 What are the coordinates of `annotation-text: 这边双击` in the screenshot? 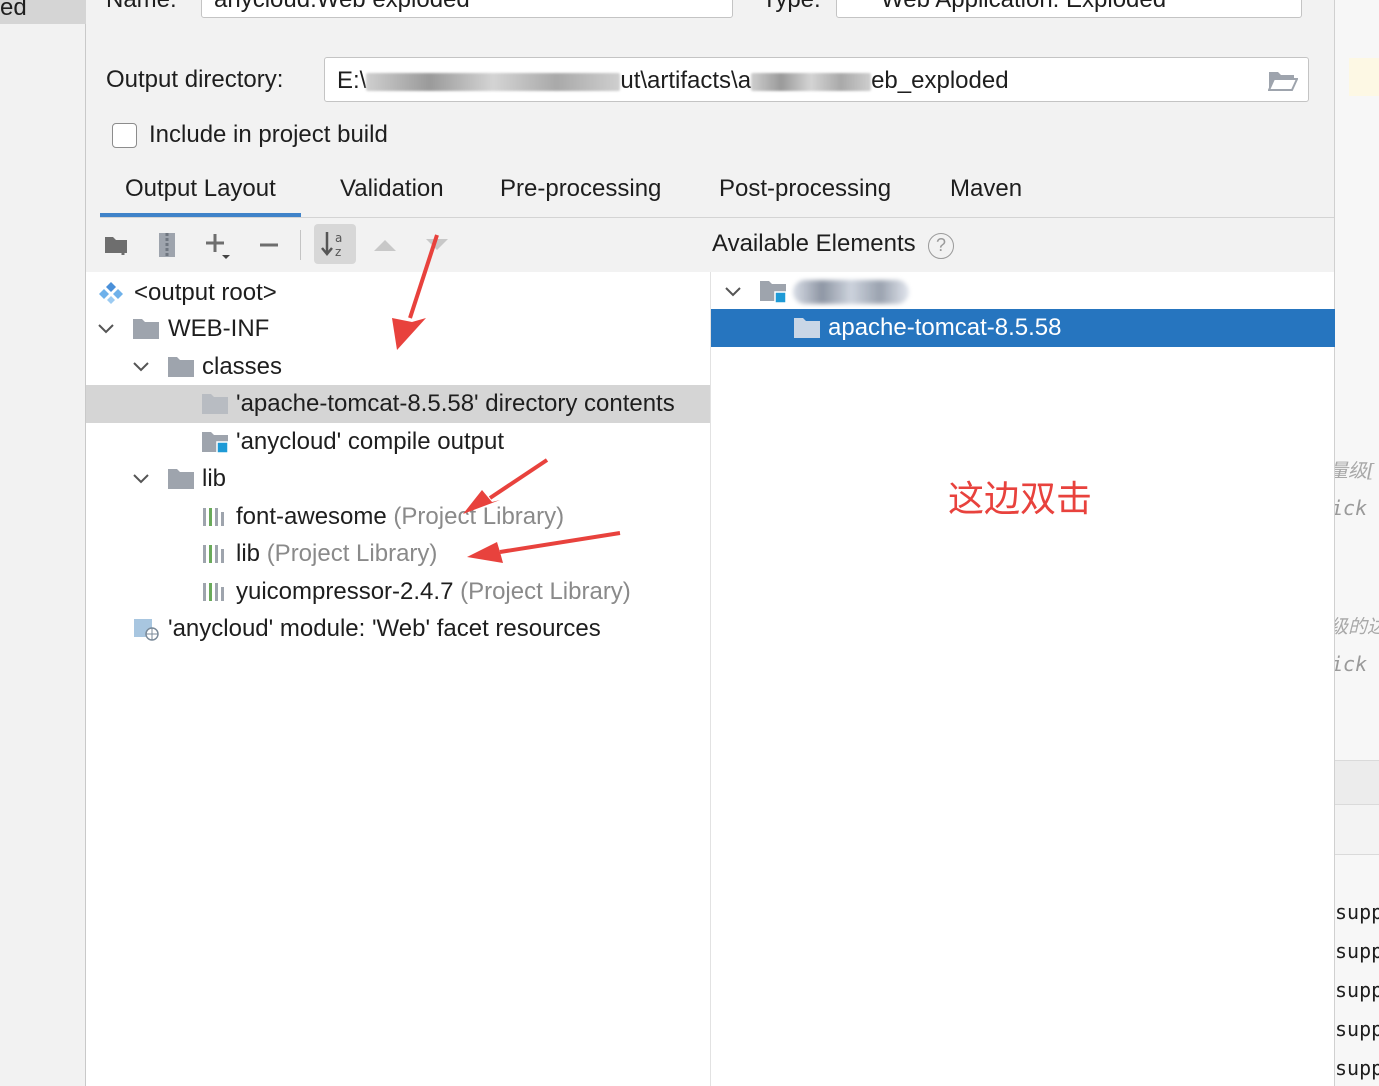 It's located at (1020, 499).